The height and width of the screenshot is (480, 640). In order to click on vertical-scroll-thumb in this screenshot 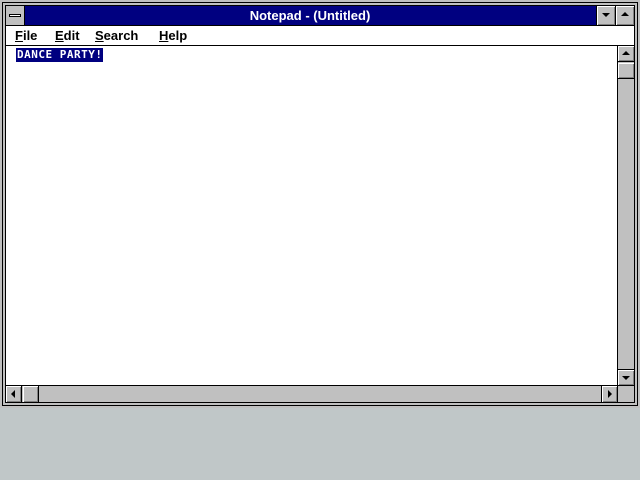, I will do `click(626, 71)`.